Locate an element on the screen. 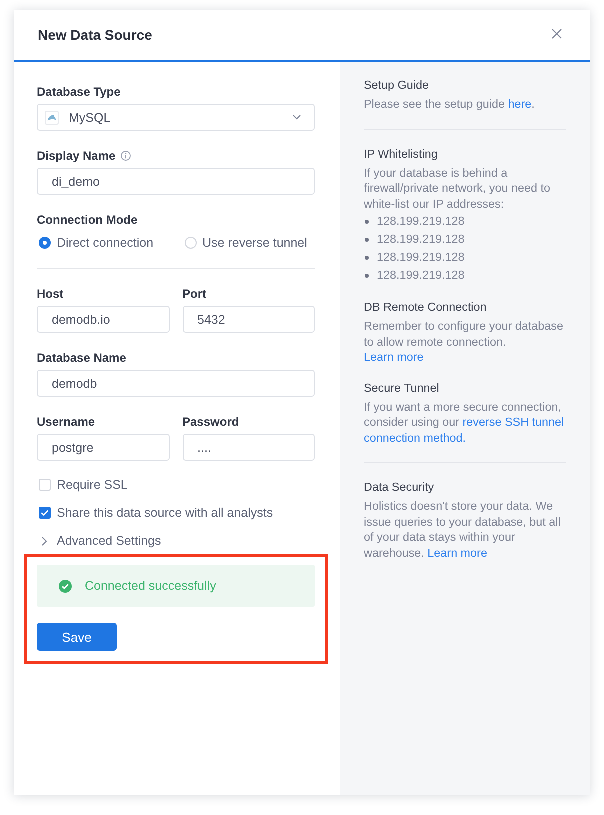 The image size is (604, 815). dolphin-icon is located at coordinates (52, 117).